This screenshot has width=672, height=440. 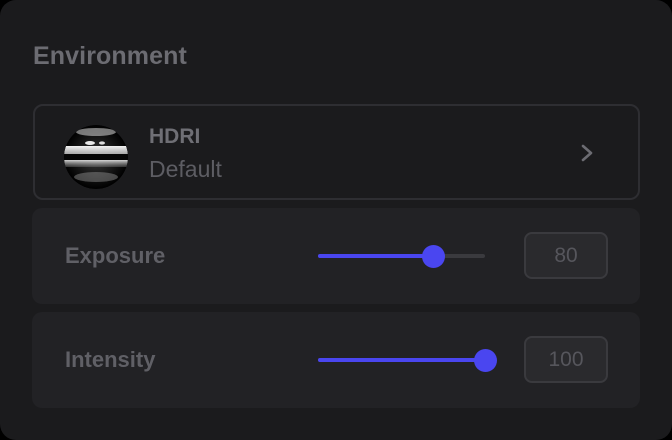 What do you see at coordinates (110, 56) in the screenshot?
I see `panel-title: Environment` at bounding box center [110, 56].